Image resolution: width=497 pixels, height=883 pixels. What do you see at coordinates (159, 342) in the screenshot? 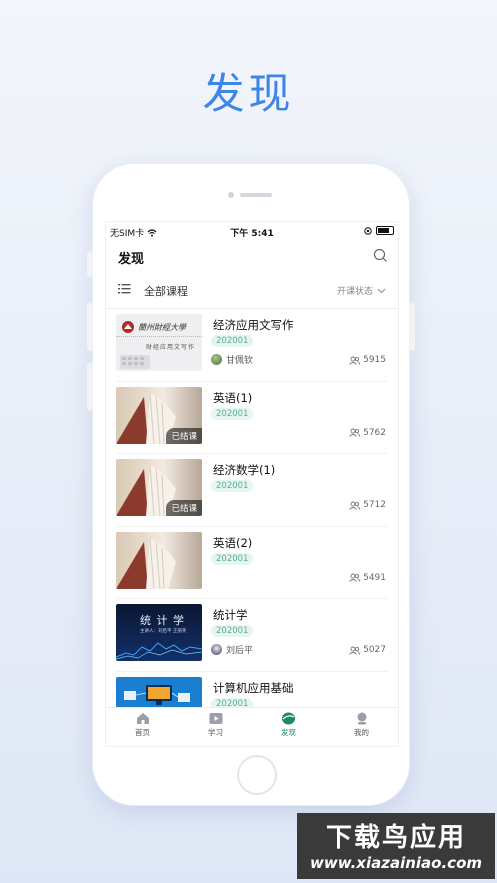
I see `course-thumbnail: 蘭州財經大學 财经应用文写作` at bounding box center [159, 342].